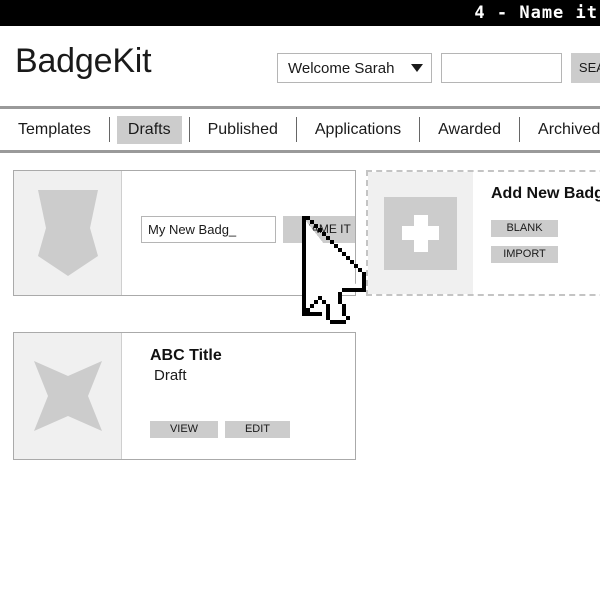  Describe the element at coordinates (524, 228) in the screenshot. I see `blank-button: BLANK` at that location.